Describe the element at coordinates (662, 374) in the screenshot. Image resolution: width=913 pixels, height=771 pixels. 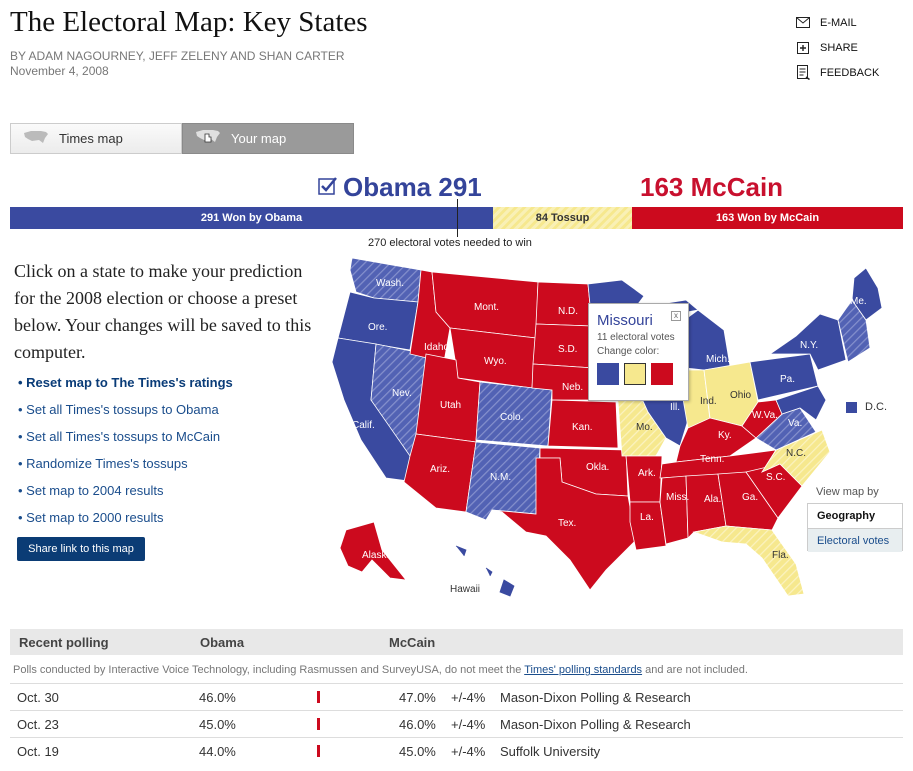
I see `swatch-mccain` at that location.